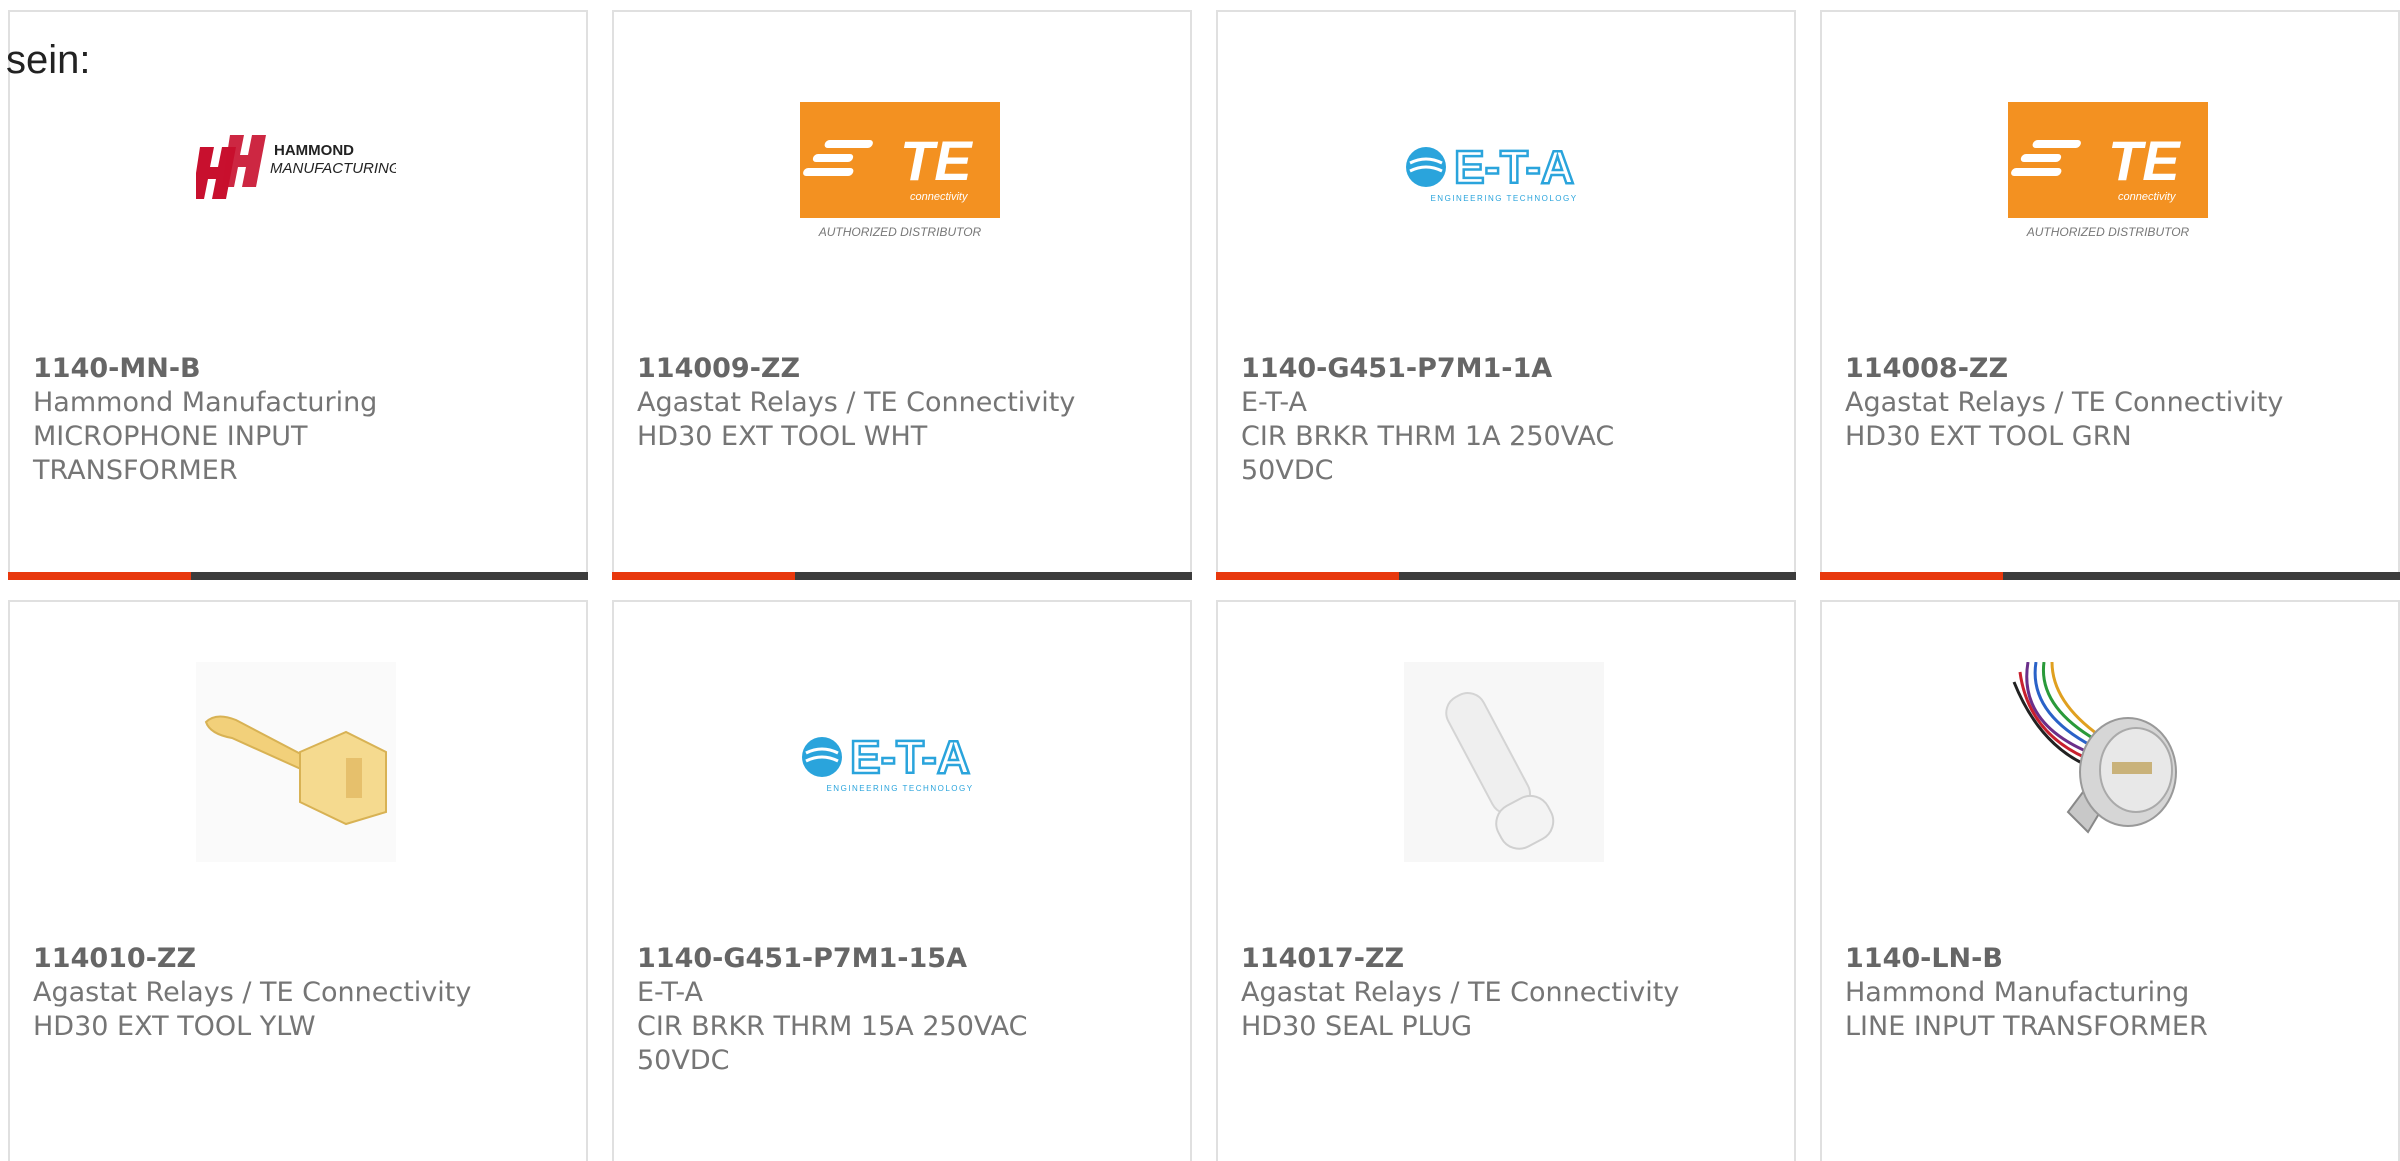 Image resolution: width=2400 pixels, height=1161 pixels. What do you see at coordinates (293, 959) in the screenshot?
I see `part-number-link: 114010-ZZ` at bounding box center [293, 959].